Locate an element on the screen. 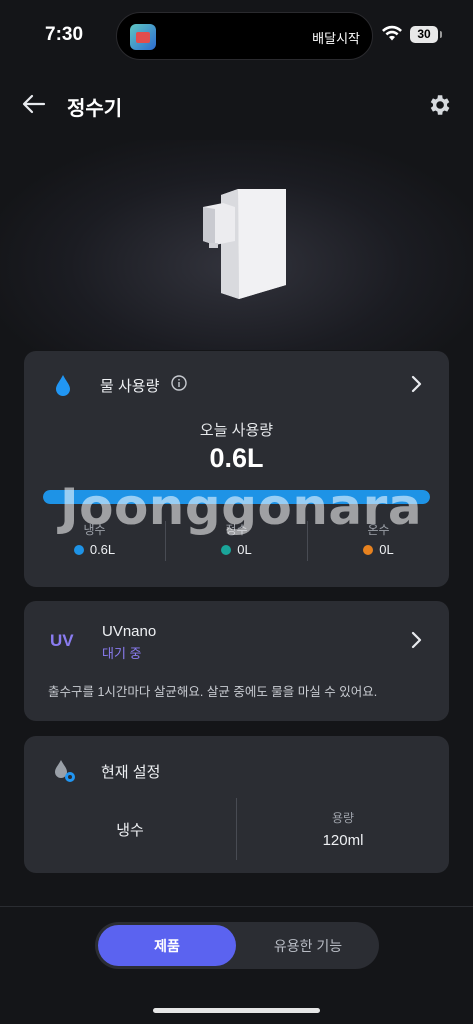  dynamic-island: 배달시작 is located at coordinates (244, 36).